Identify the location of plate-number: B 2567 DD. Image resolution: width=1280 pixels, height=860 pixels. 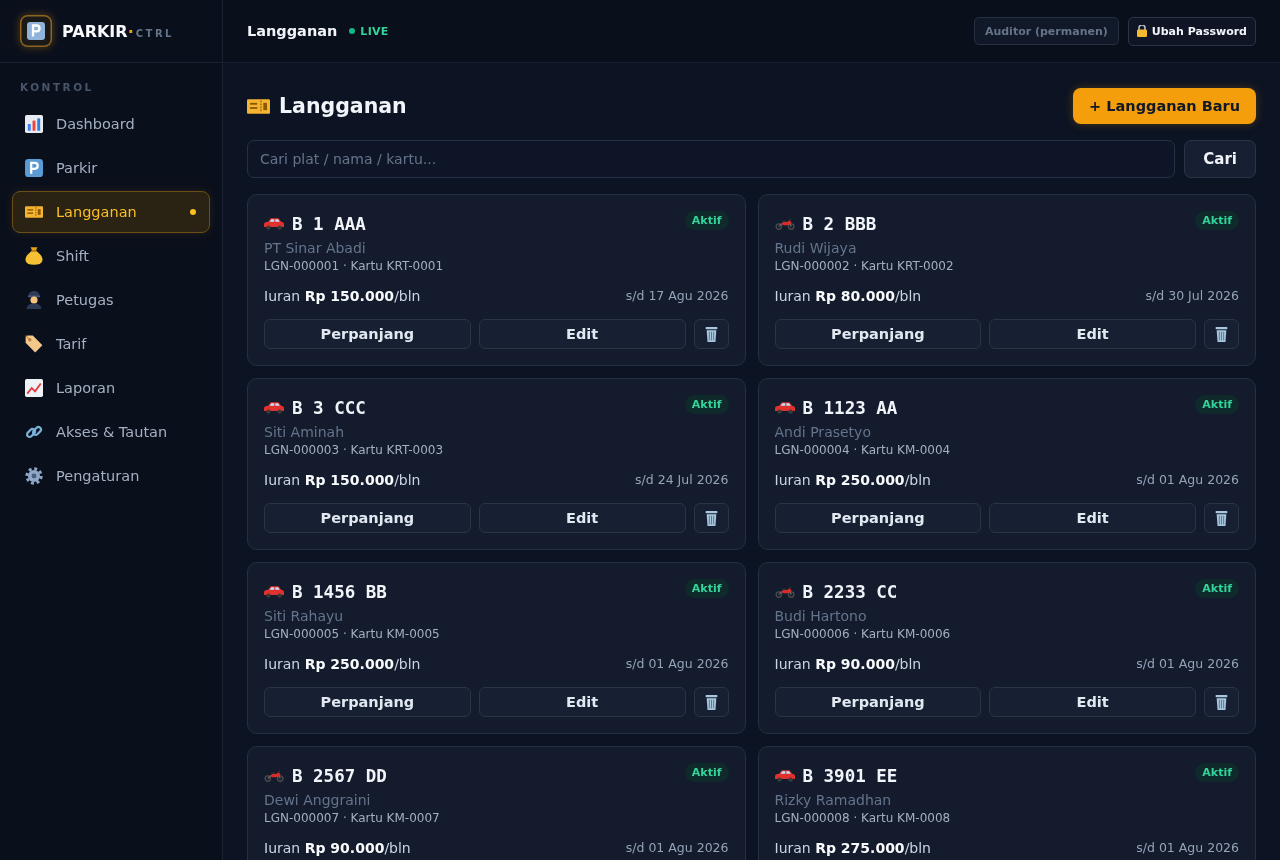
(339, 776).